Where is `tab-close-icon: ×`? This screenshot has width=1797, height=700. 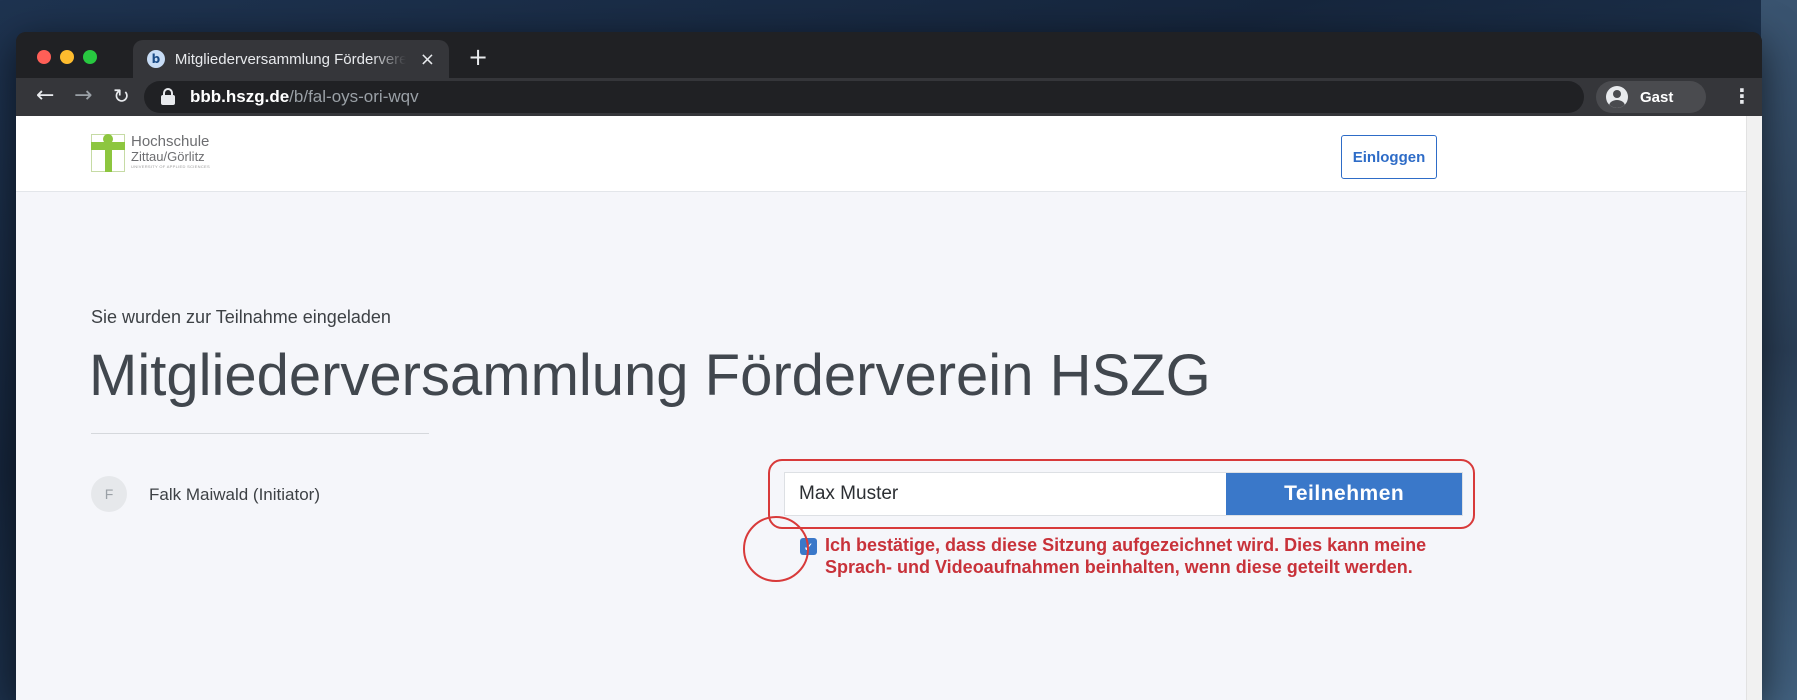 tab-close-icon: × is located at coordinates (427, 59).